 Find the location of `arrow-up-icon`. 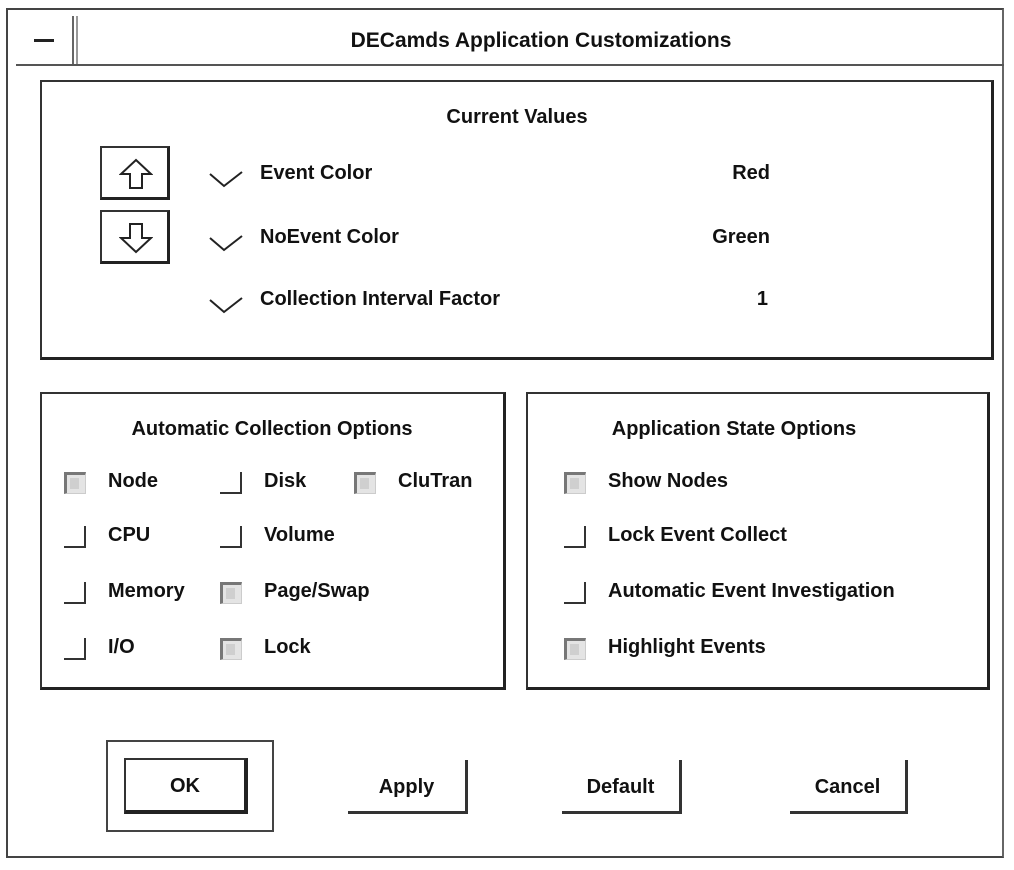

arrow-up-icon is located at coordinates (136, 173).